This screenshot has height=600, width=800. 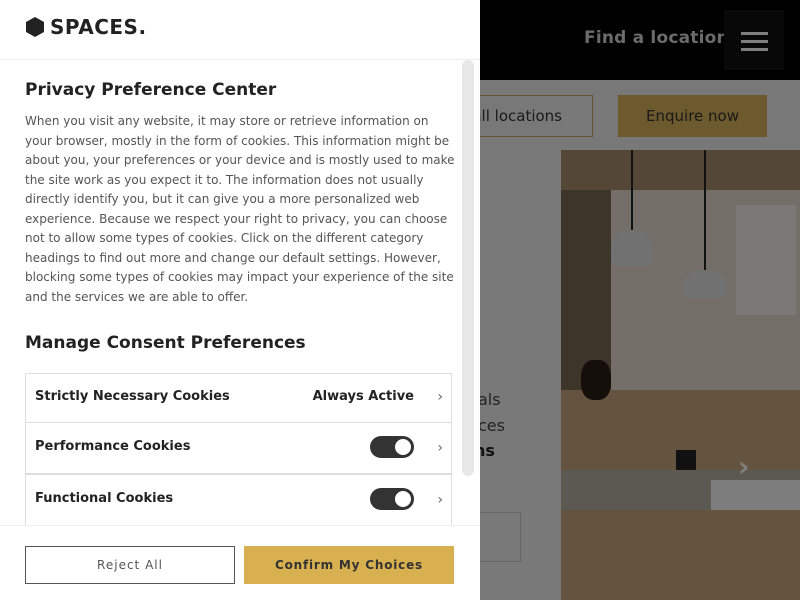 What do you see at coordinates (392, 499) in the screenshot?
I see `functional-toggle` at bounding box center [392, 499].